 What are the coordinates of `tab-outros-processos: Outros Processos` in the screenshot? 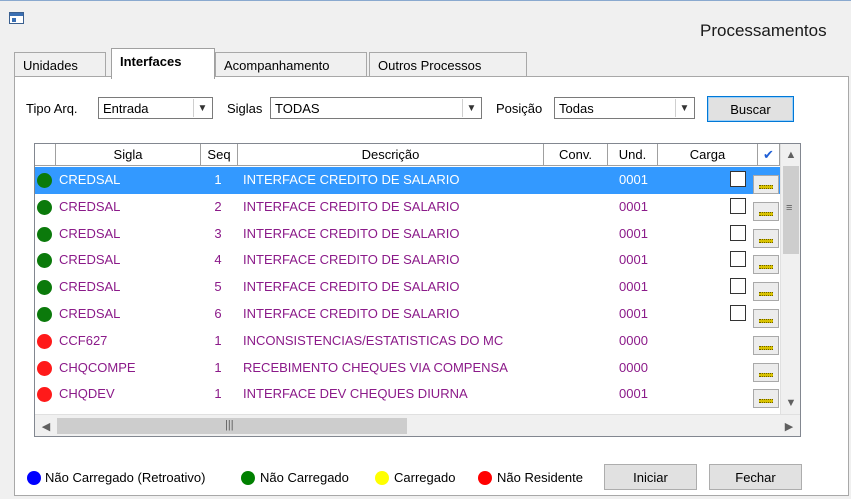 It's located at (448, 65).